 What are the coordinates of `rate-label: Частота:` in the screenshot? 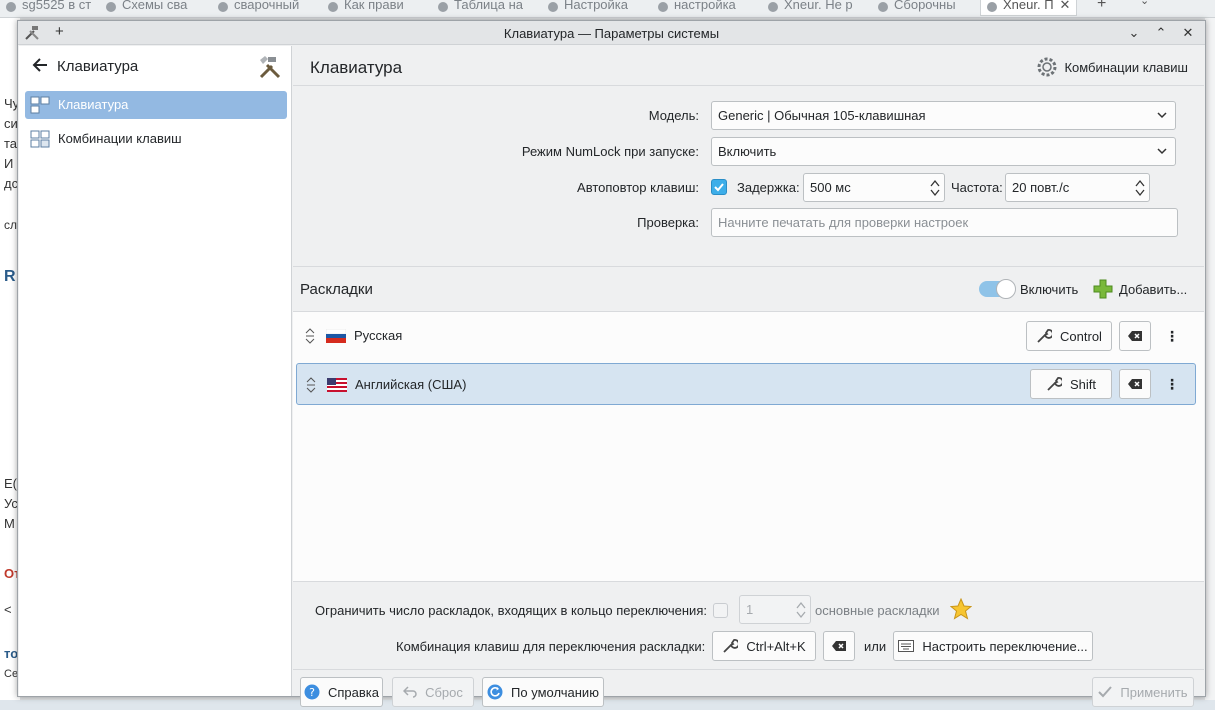 It's located at (977, 187).